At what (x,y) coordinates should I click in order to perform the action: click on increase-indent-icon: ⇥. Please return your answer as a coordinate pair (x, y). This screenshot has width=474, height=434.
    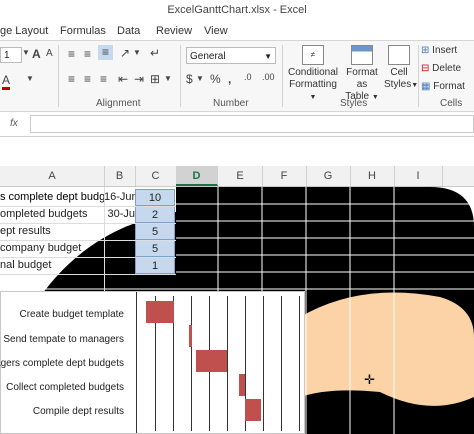
    Looking at the image, I should click on (139, 79).